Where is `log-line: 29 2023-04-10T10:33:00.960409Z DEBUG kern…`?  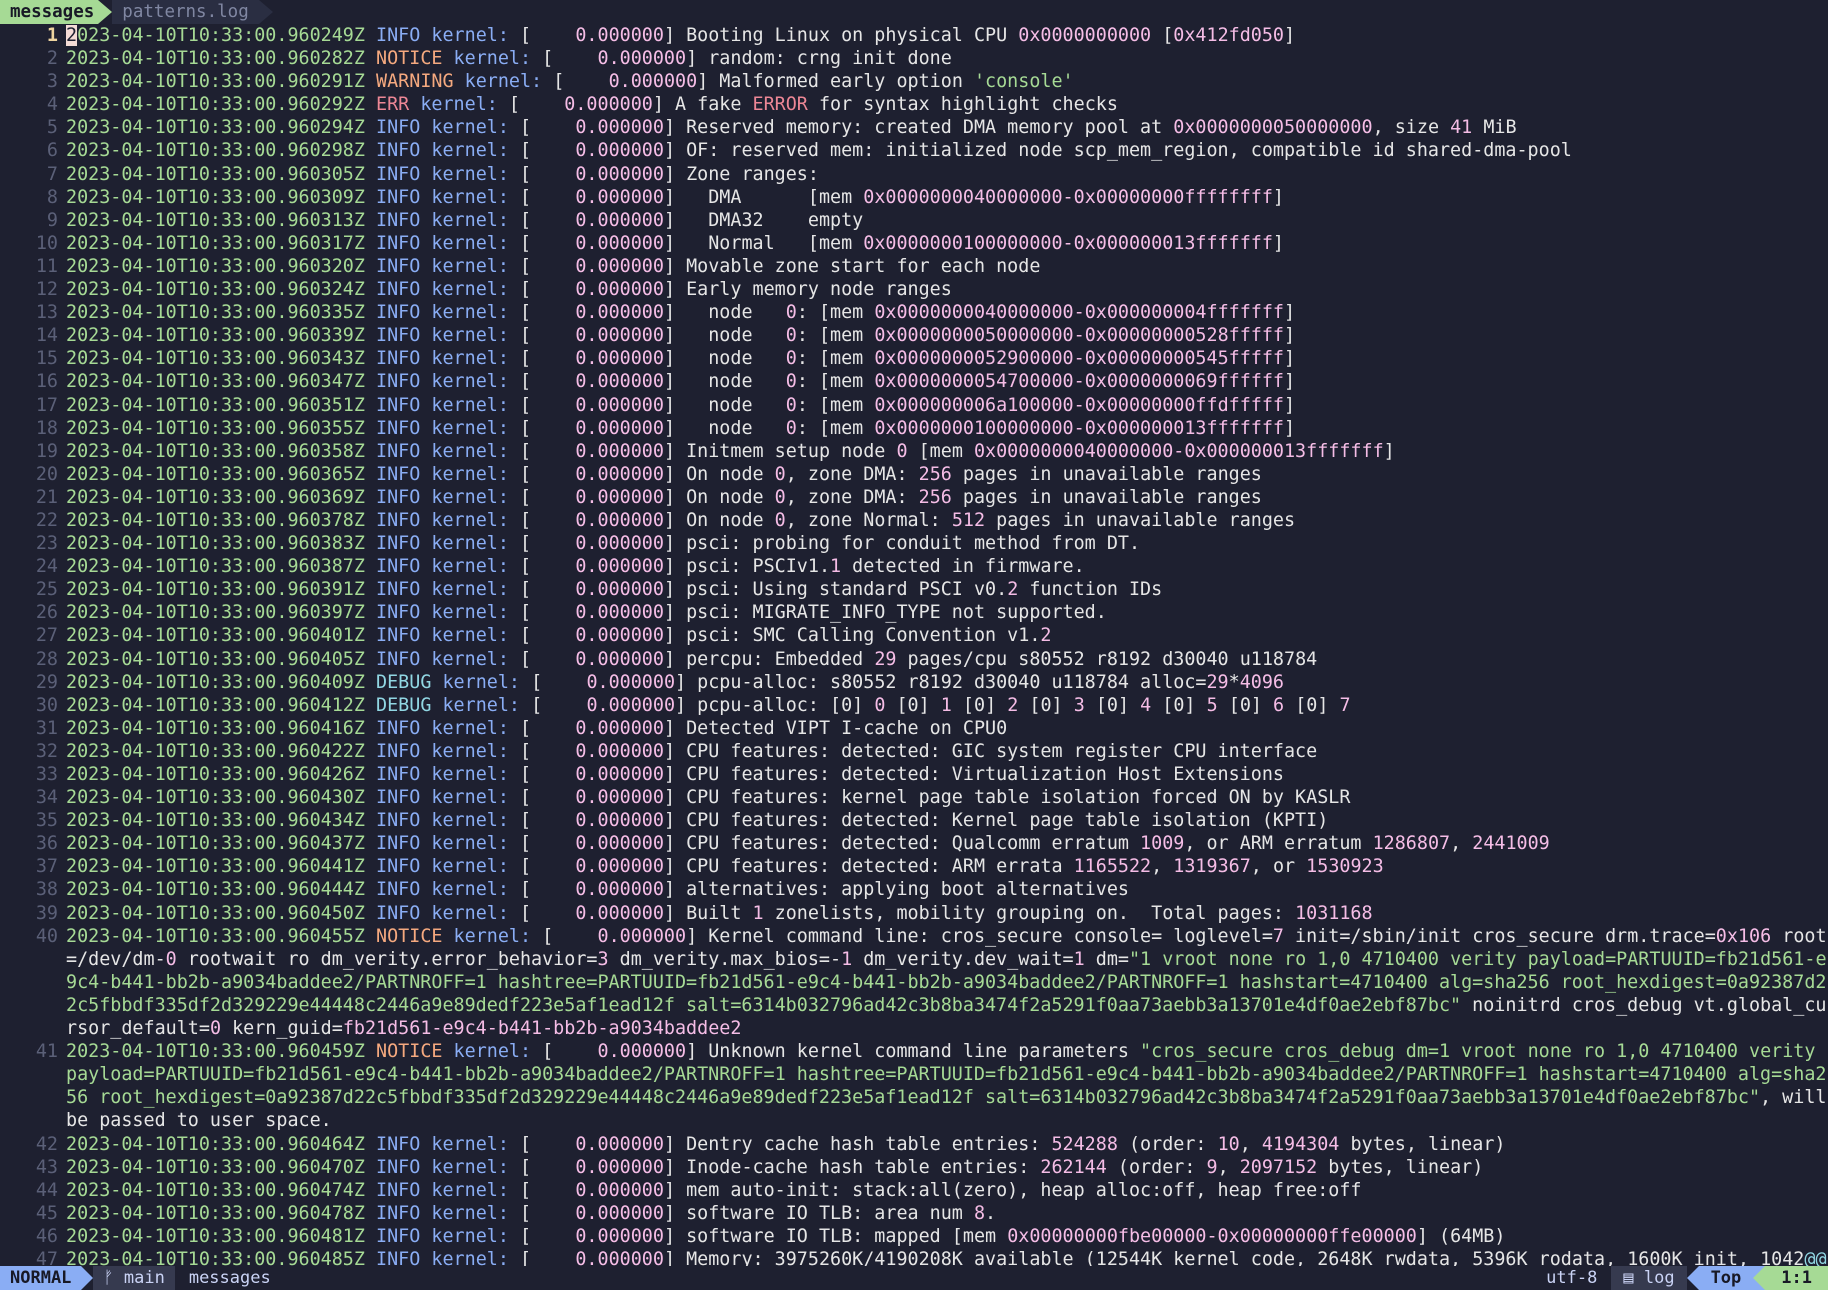
log-line: 29 2023-04-10T10:33:00.960409Z DEBUG kern… is located at coordinates (914, 682).